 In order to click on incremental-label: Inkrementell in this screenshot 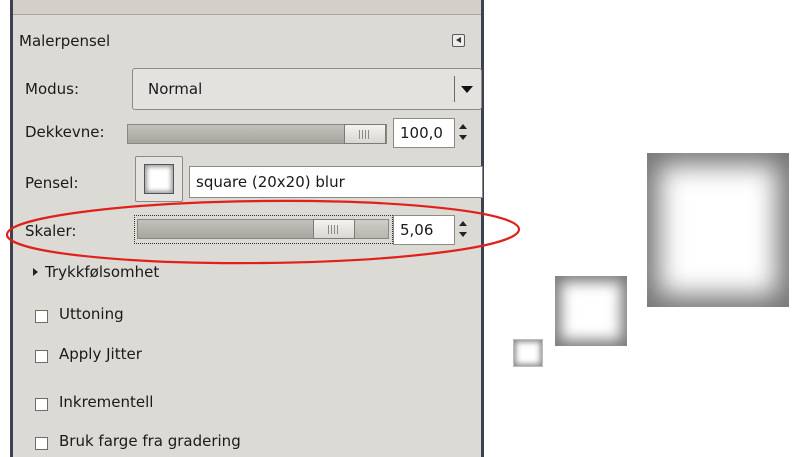, I will do `click(106, 402)`.